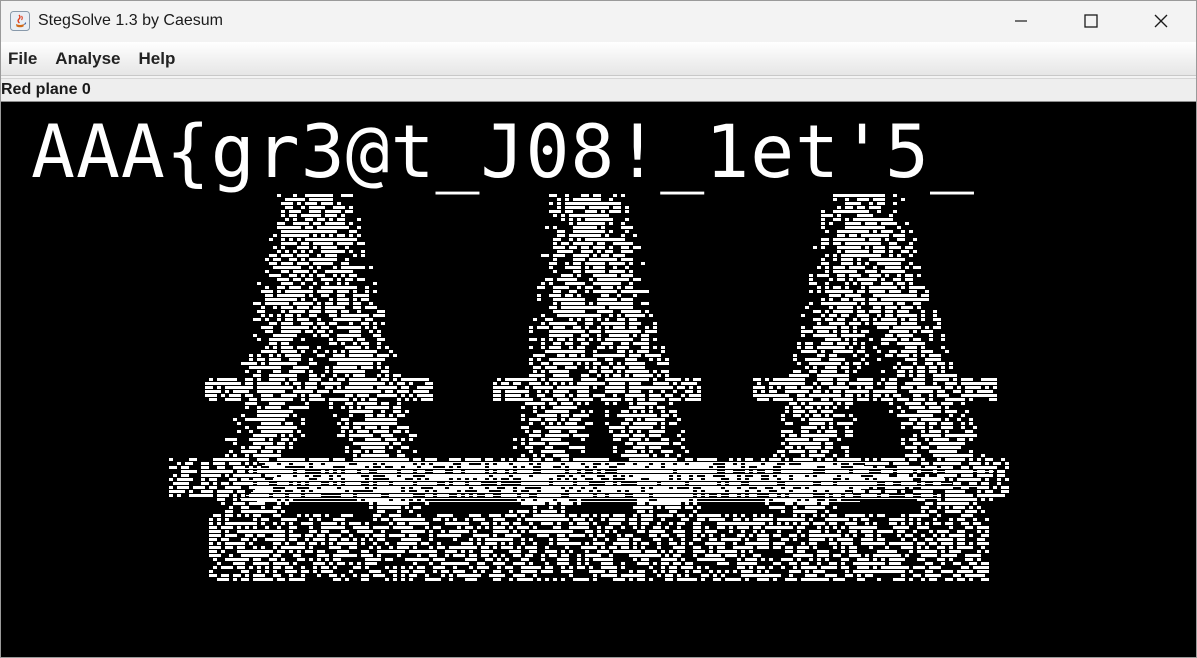 This screenshot has width=1197, height=658. What do you see at coordinates (158, 58) in the screenshot?
I see `menu-help: Help` at bounding box center [158, 58].